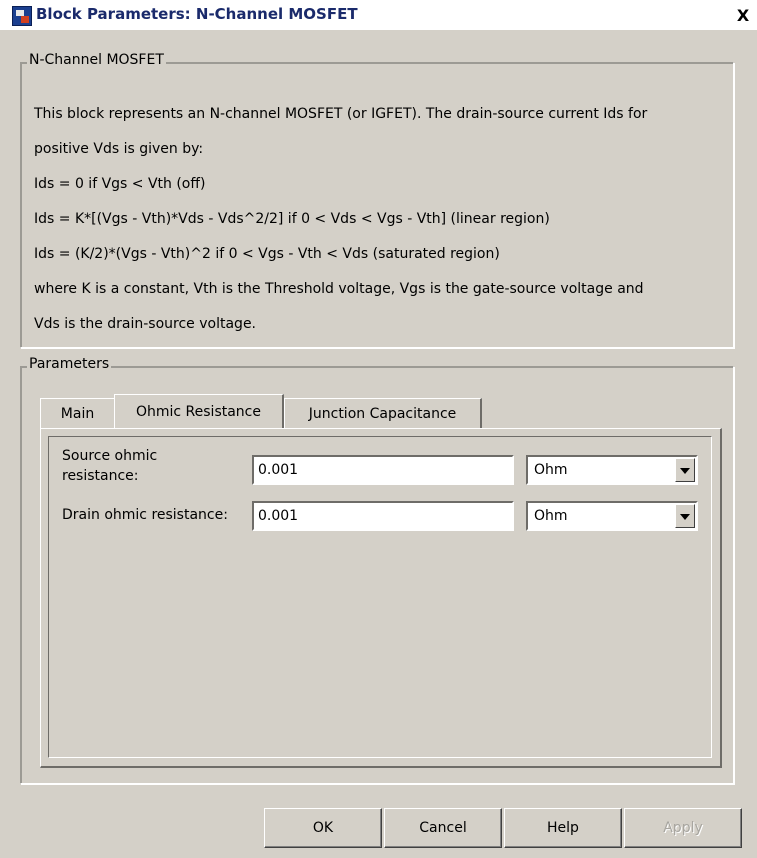  What do you see at coordinates (145, 324) in the screenshot?
I see `description-line: Vds is the drain-source voltage.` at bounding box center [145, 324].